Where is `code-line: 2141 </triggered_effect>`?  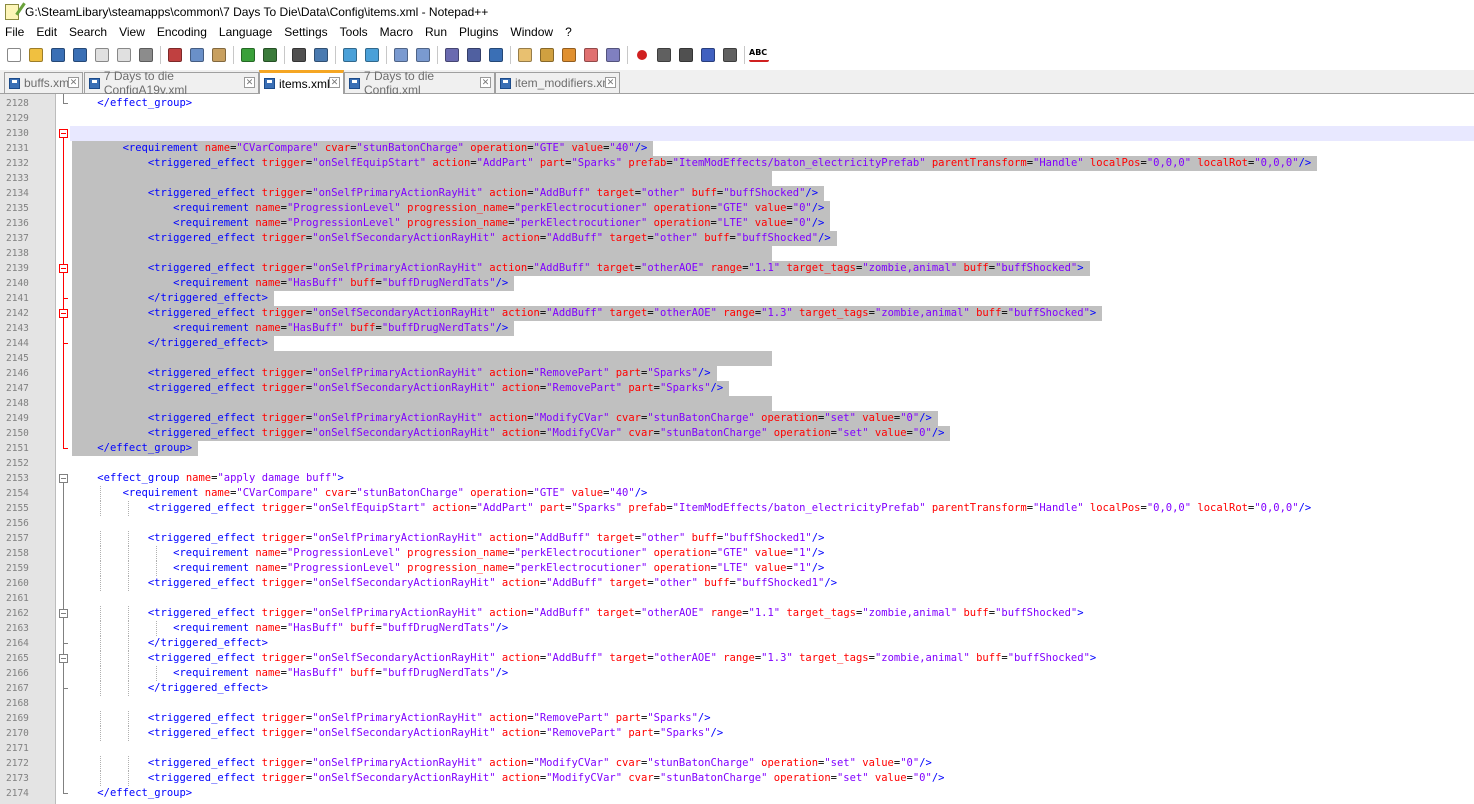 code-line: 2141 </triggered_effect> is located at coordinates (737, 298).